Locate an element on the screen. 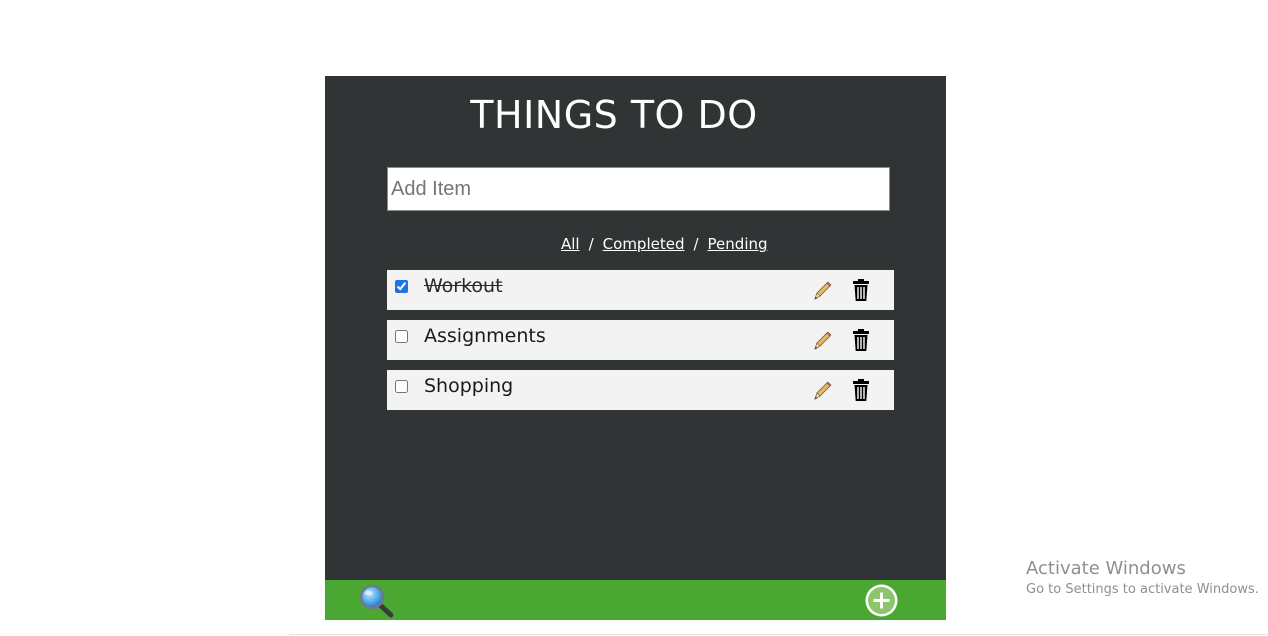 The width and height of the screenshot is (1268, 636). add-item-input is located at coordinates (638, 189).